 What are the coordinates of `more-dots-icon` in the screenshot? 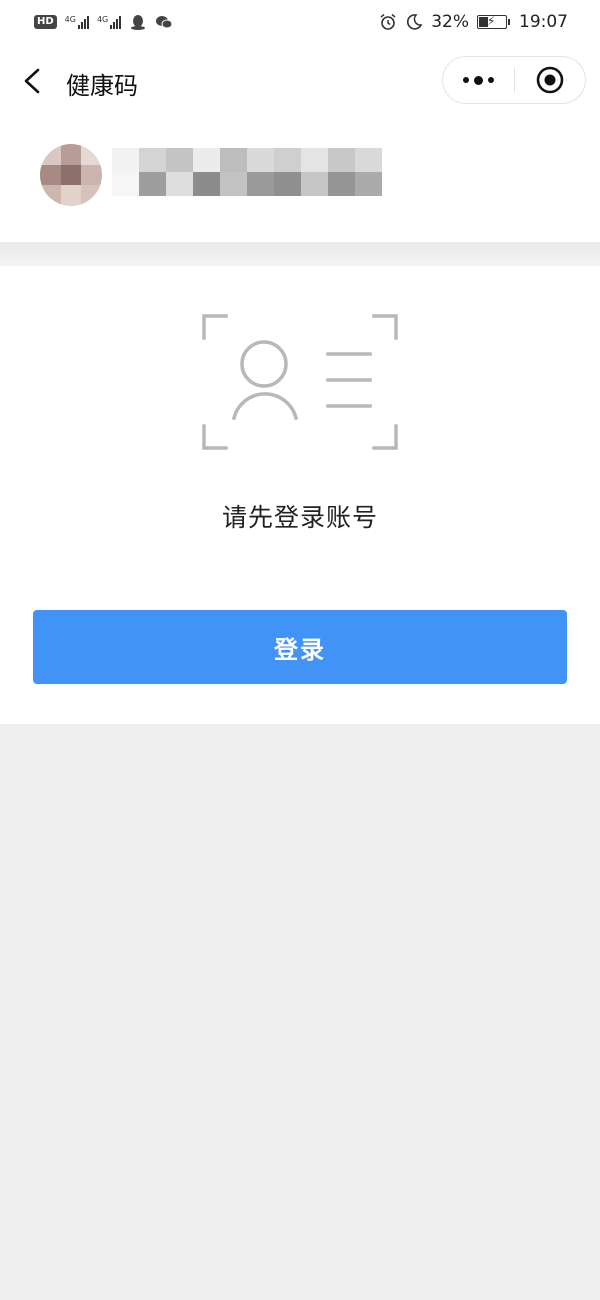 It's located at (478, 80).